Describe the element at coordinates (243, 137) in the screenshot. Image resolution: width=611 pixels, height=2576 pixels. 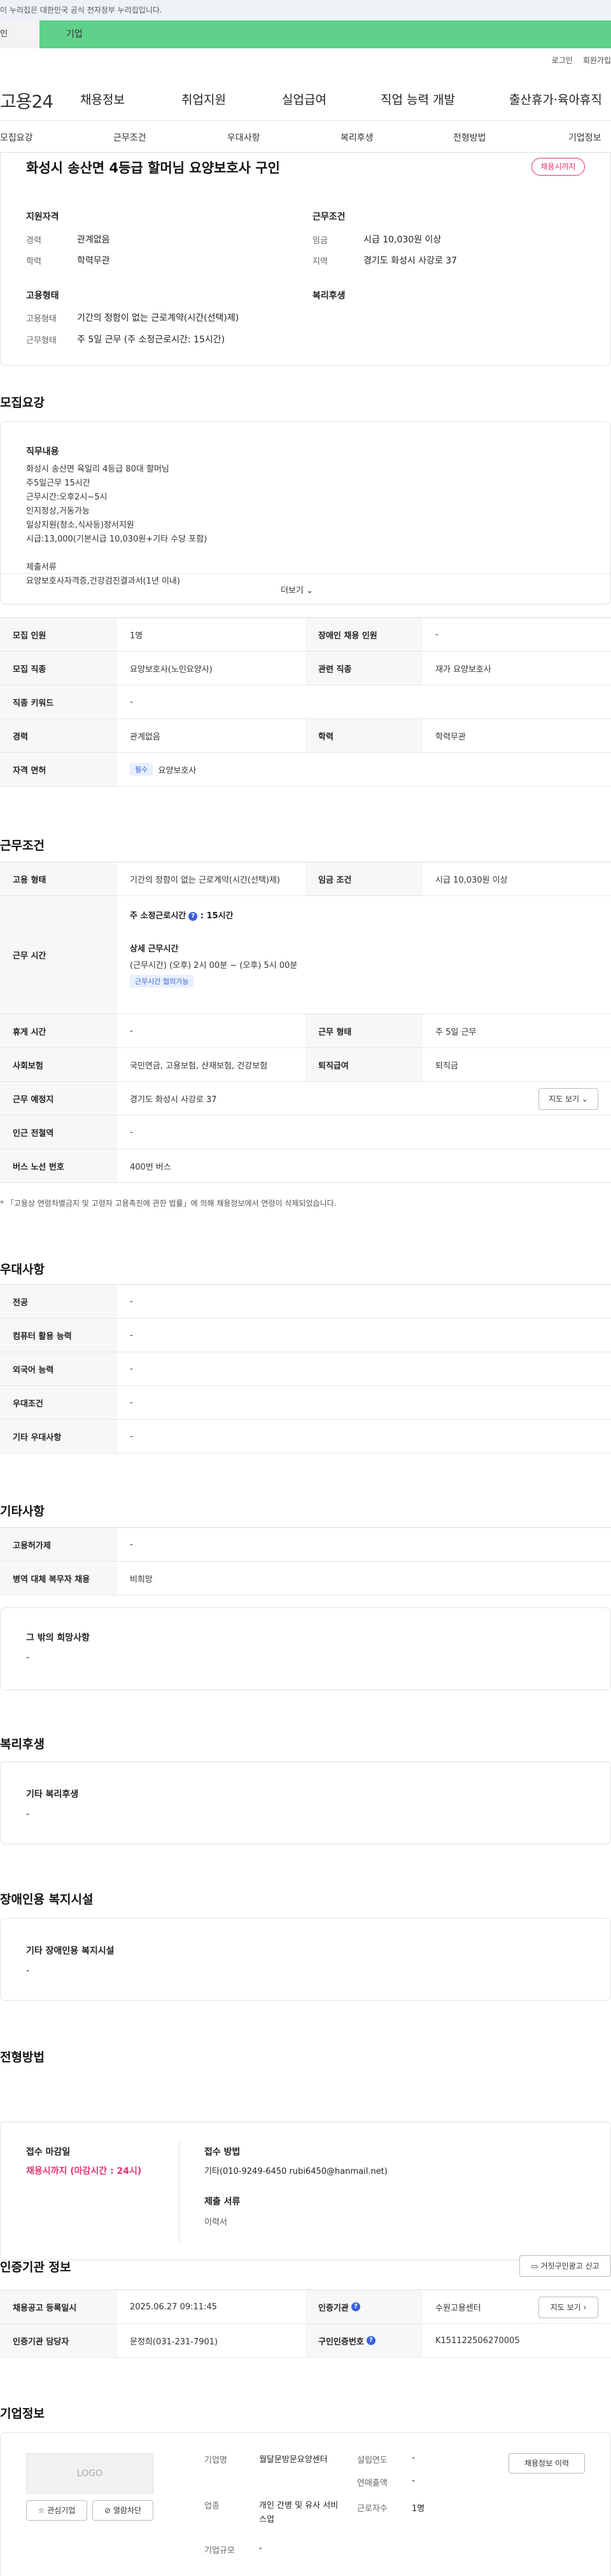
I see `snb-pref: 우대사항` at that location.